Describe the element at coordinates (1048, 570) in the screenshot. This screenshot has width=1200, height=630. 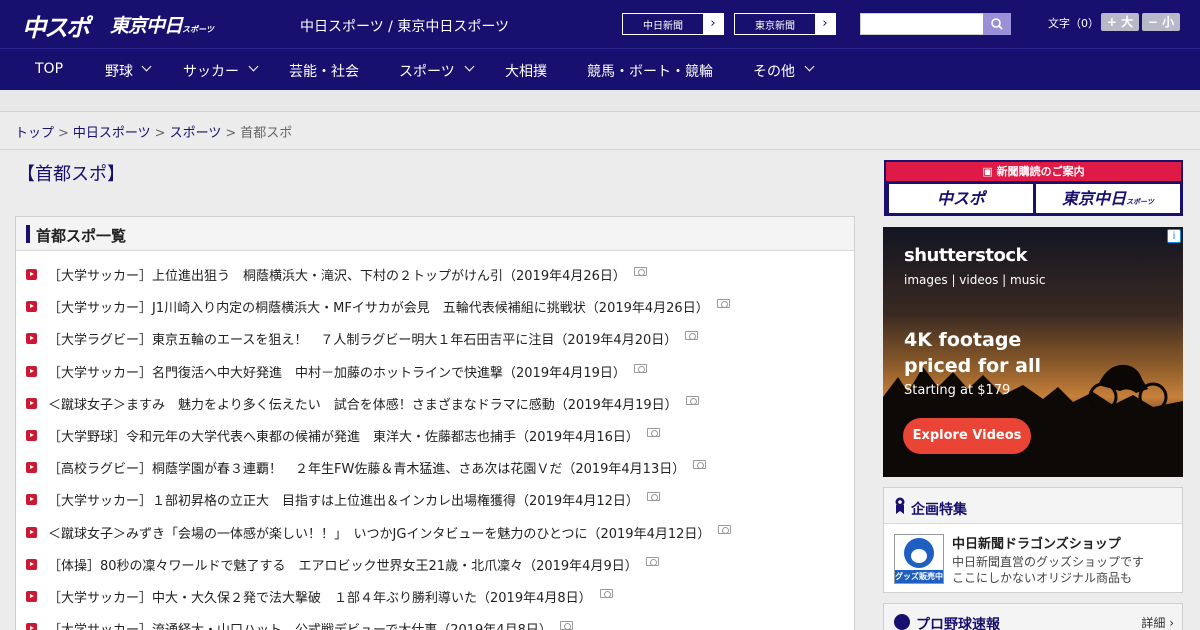
I see `dragons-shop-description: 中日新聞直営のグッズショップです ここにしかないオリジナル商品も` at that location.